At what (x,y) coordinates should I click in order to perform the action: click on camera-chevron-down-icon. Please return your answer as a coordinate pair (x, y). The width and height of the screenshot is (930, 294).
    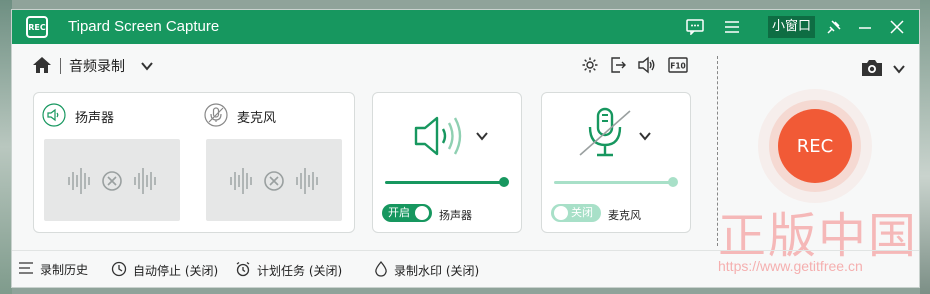
    Looking at the image, I should click on (899, 70).